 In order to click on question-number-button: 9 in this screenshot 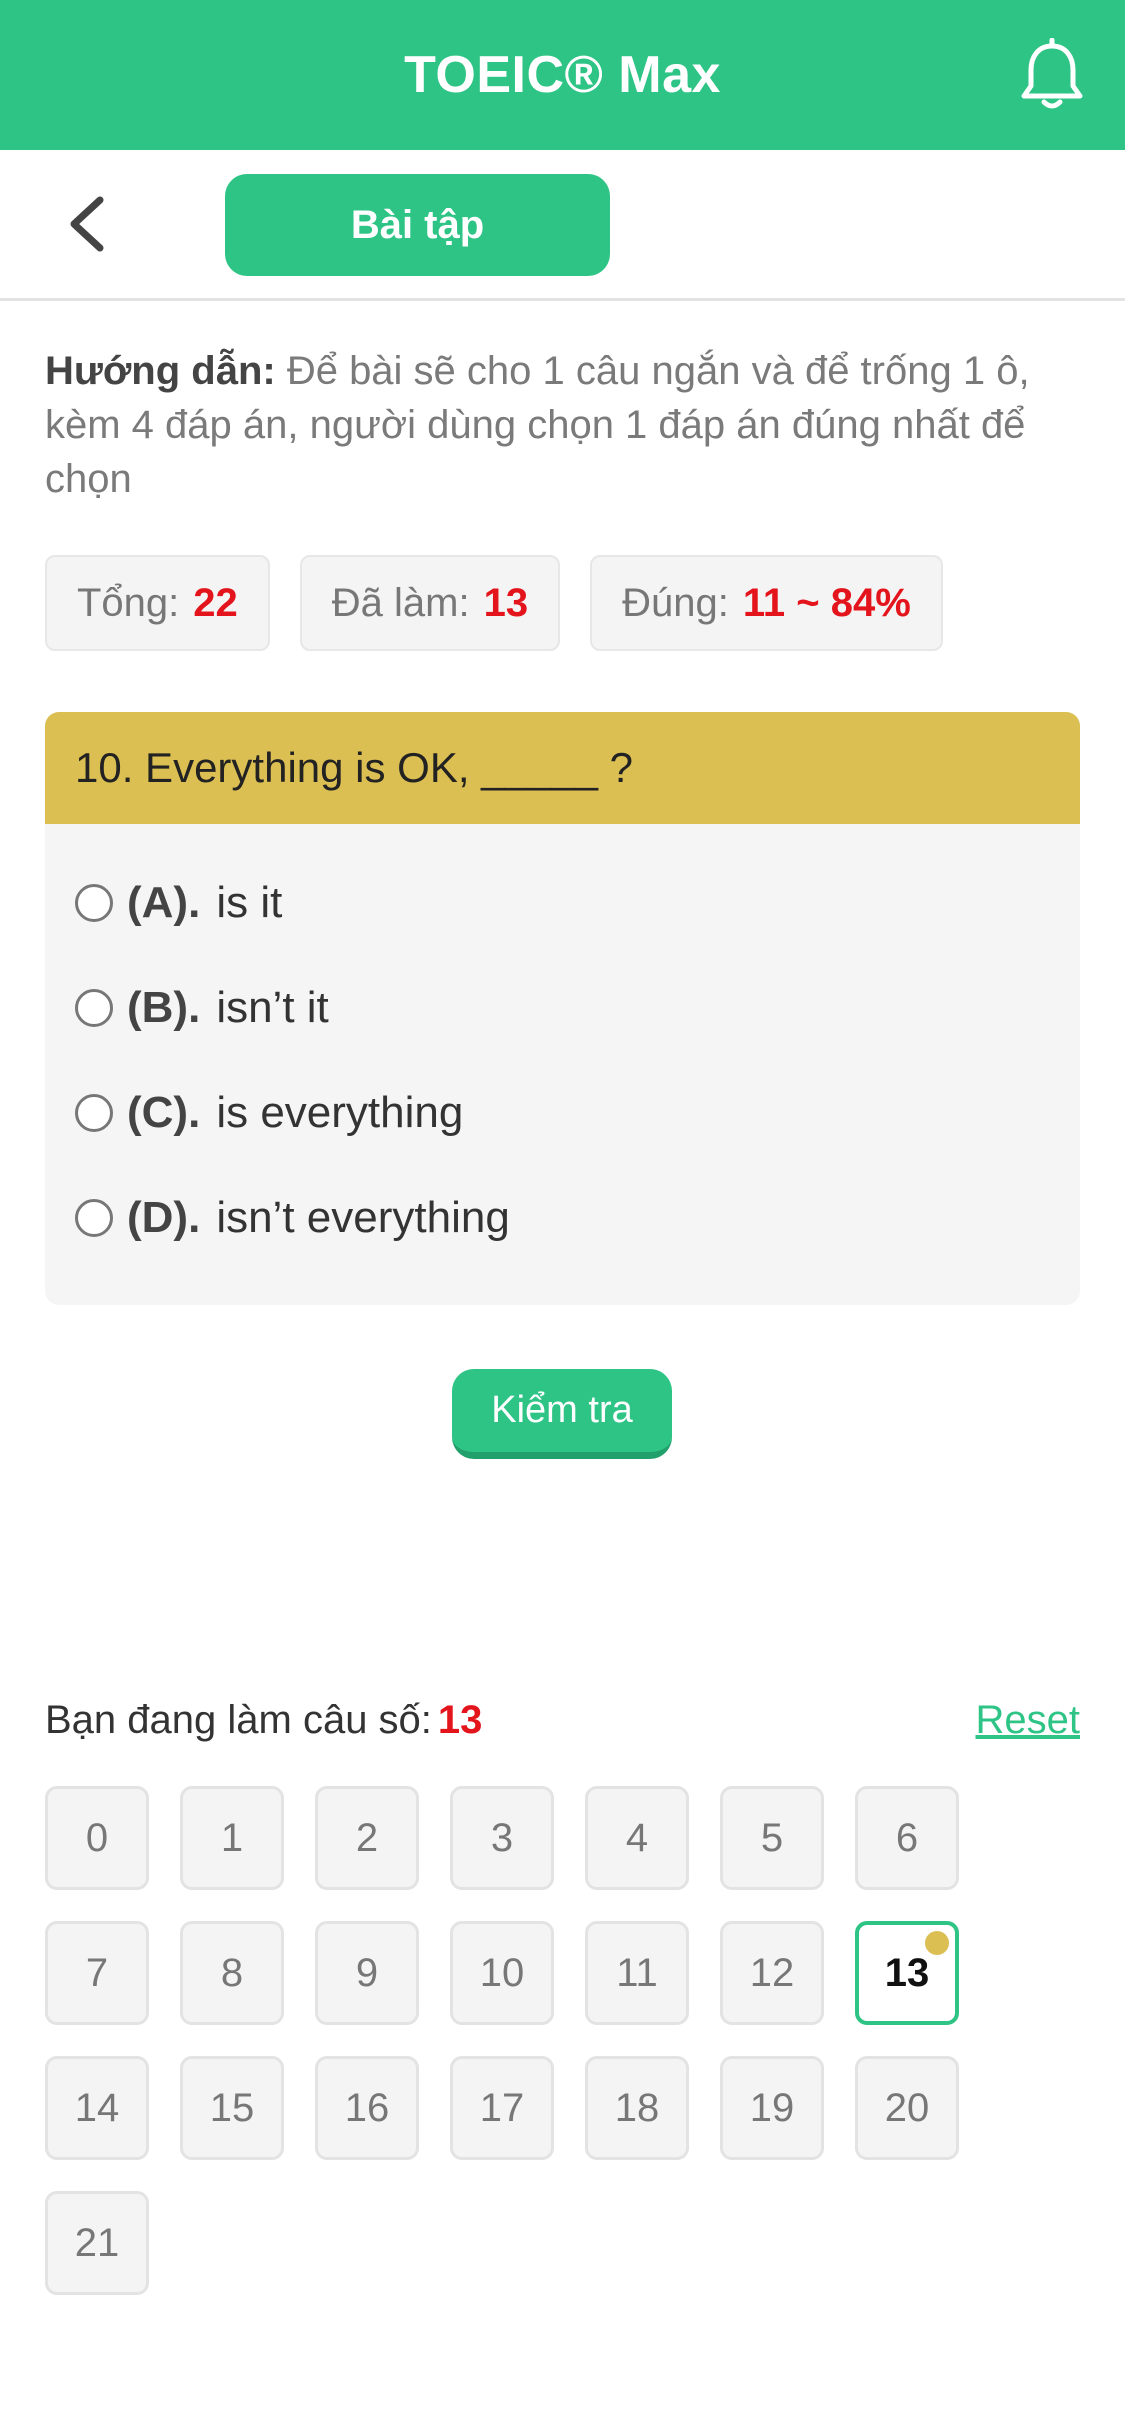, I will do `click(367, 1973)`.